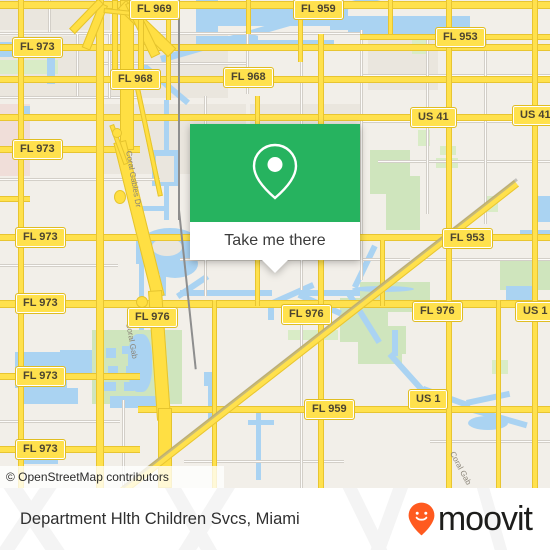 This screenshot has height=550, width=550. I want to click on road-shield: FL 969, so click(154, 10).